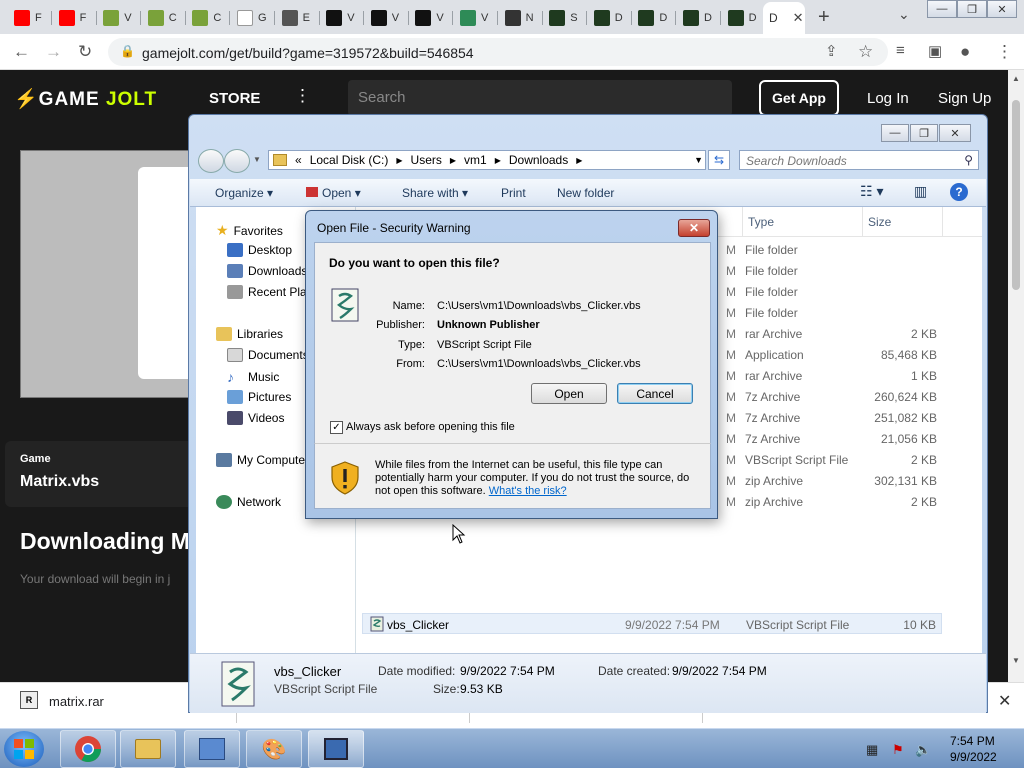 The height and width of the screenshot is (768, 1024). What do you see at coordinates (654, 17) in the screenshot?
I see `tab-14: D` at bounding box center [654, 17].